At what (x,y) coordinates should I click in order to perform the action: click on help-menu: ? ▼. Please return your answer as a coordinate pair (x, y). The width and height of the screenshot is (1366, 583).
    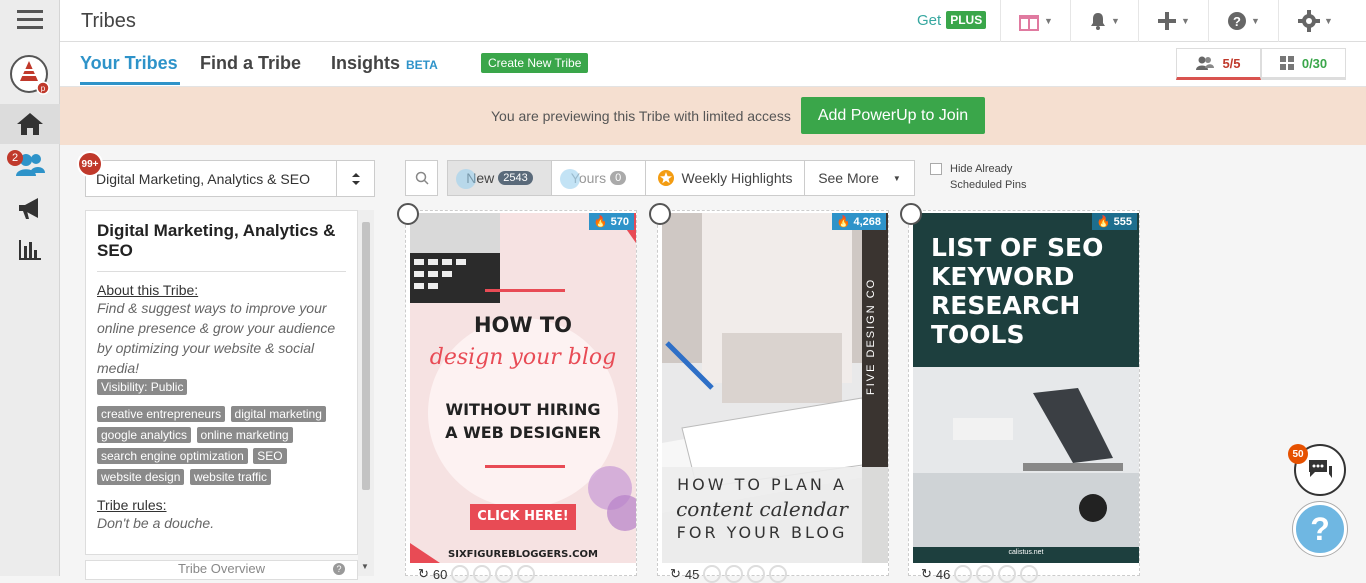
    Looking at the image, I should click on (1243, 21).